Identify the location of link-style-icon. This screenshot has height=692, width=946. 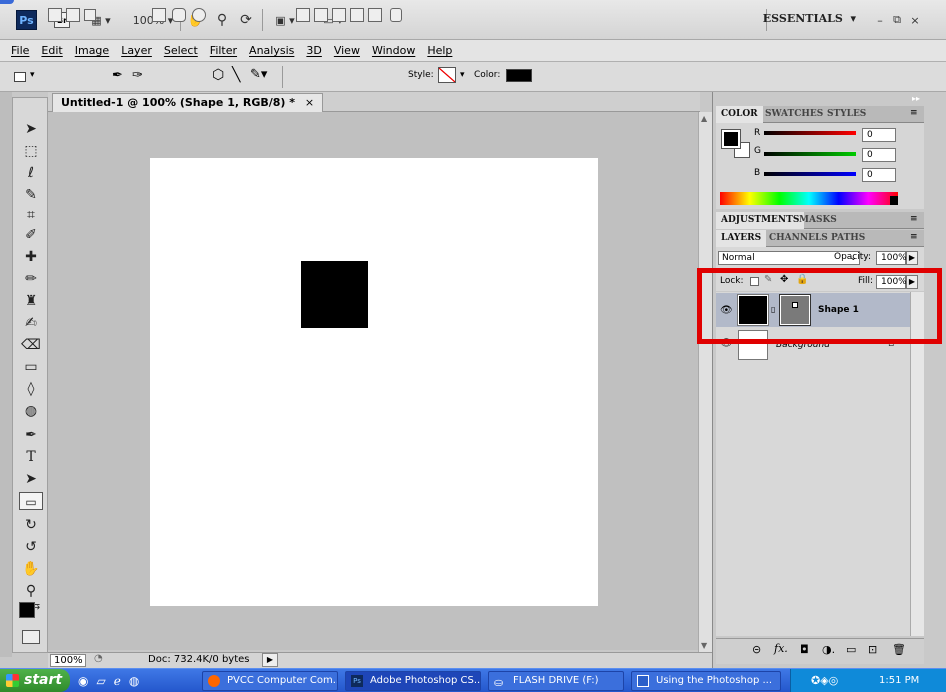
(396, 15).